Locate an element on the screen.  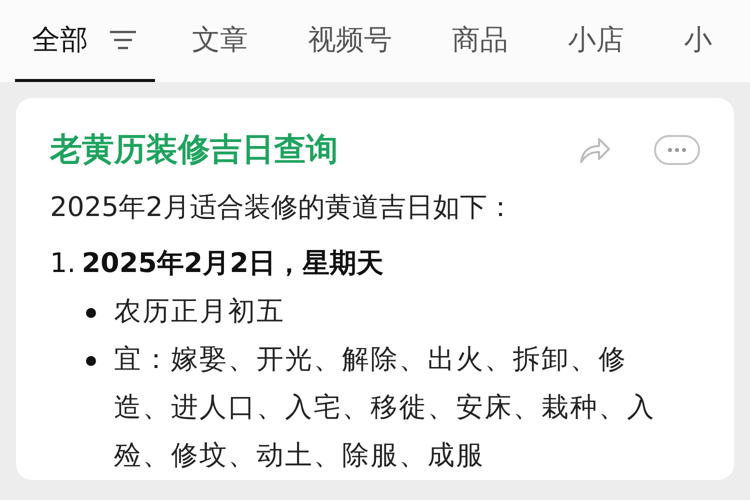
tab: 小 is located at coordinates (698, 51).